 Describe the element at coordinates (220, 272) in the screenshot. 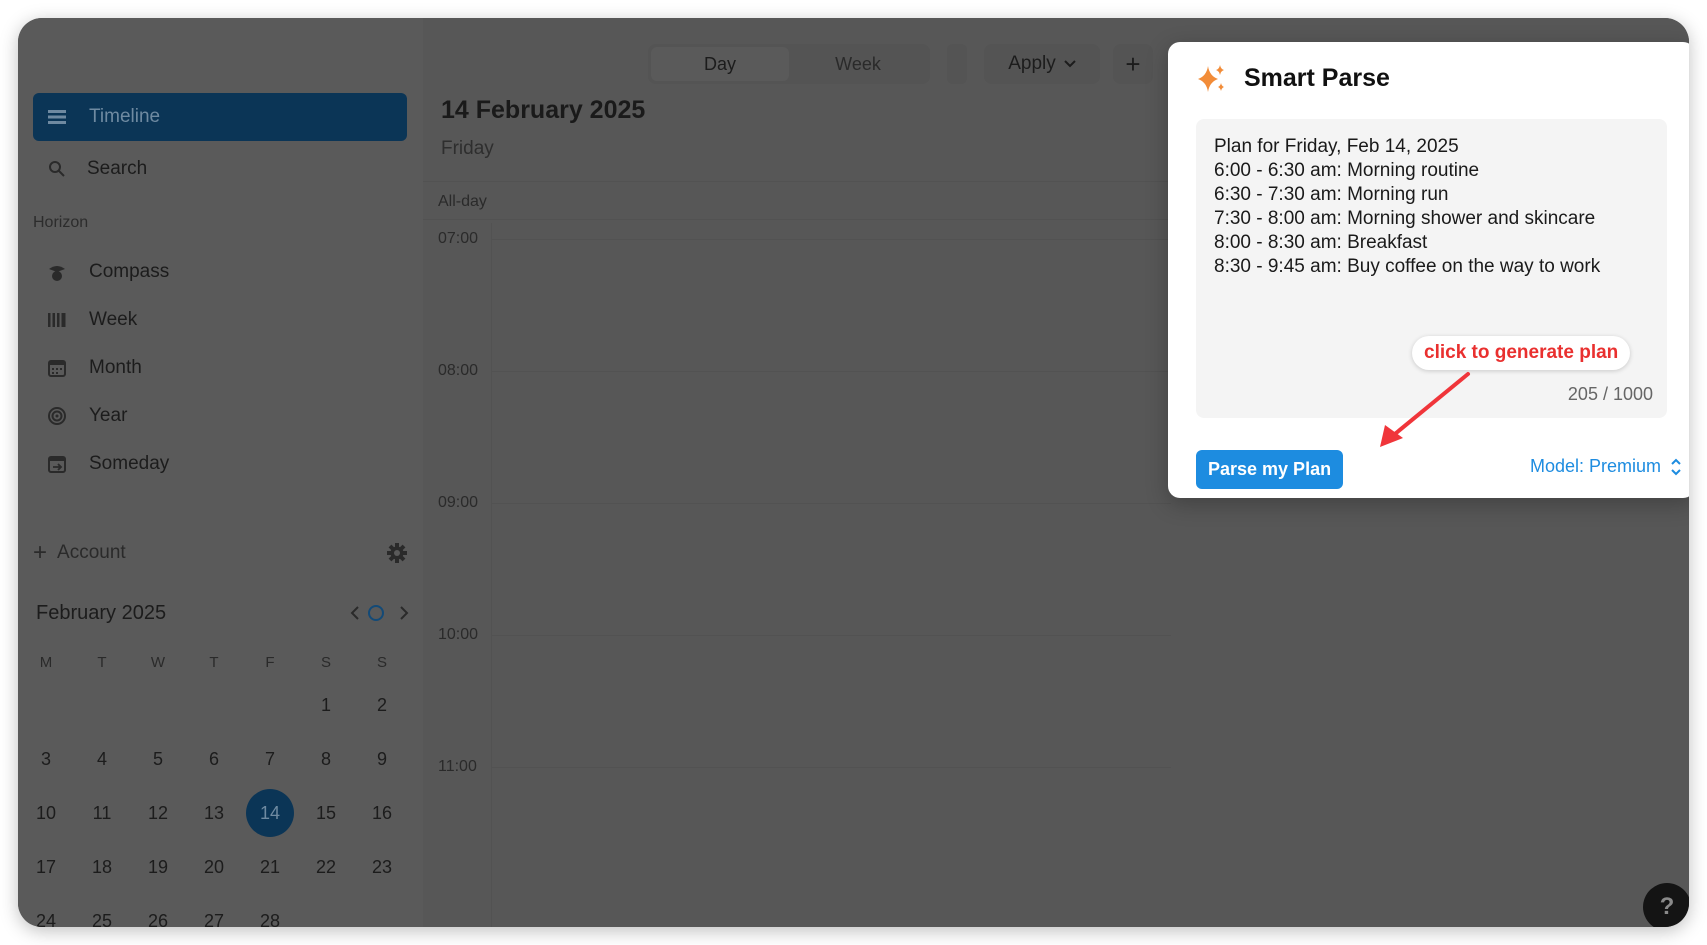

I see `sidebar-item-compass: Compass` at that location.